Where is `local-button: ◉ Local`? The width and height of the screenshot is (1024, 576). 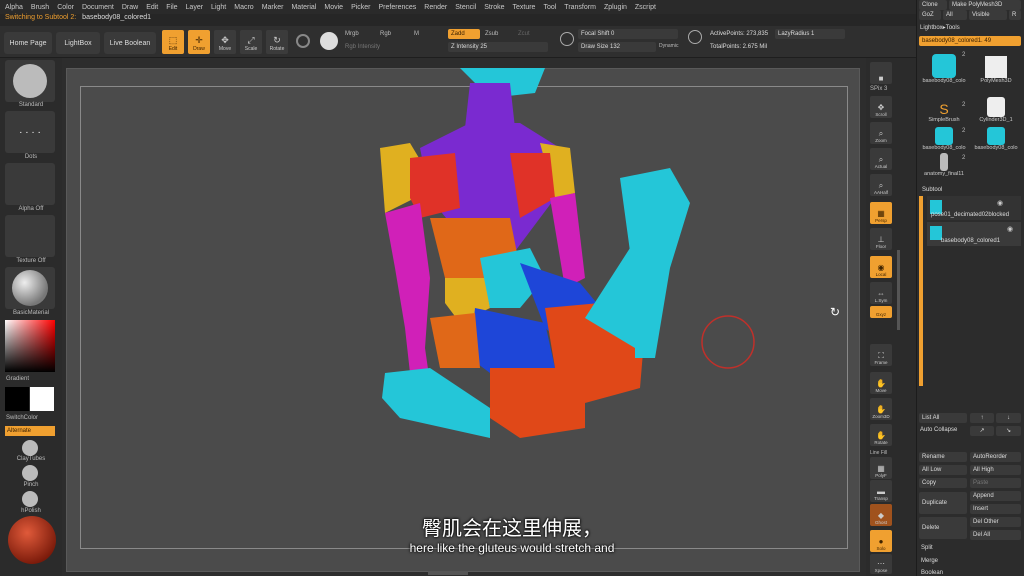
local-button: ◉ Local is located at coordinates (881, 267).